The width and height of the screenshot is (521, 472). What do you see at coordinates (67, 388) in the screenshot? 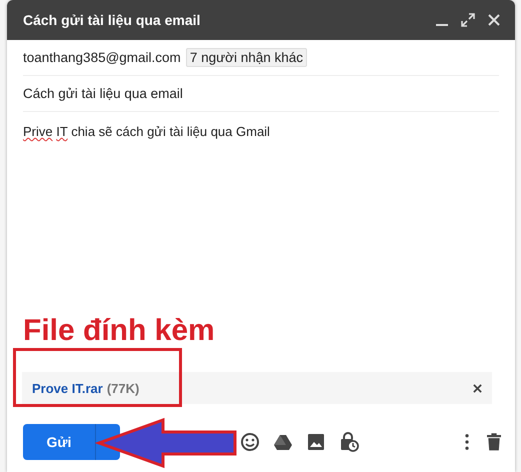
I see `attachment-name: Prove IT.rar` at bounding box center [67, 388].